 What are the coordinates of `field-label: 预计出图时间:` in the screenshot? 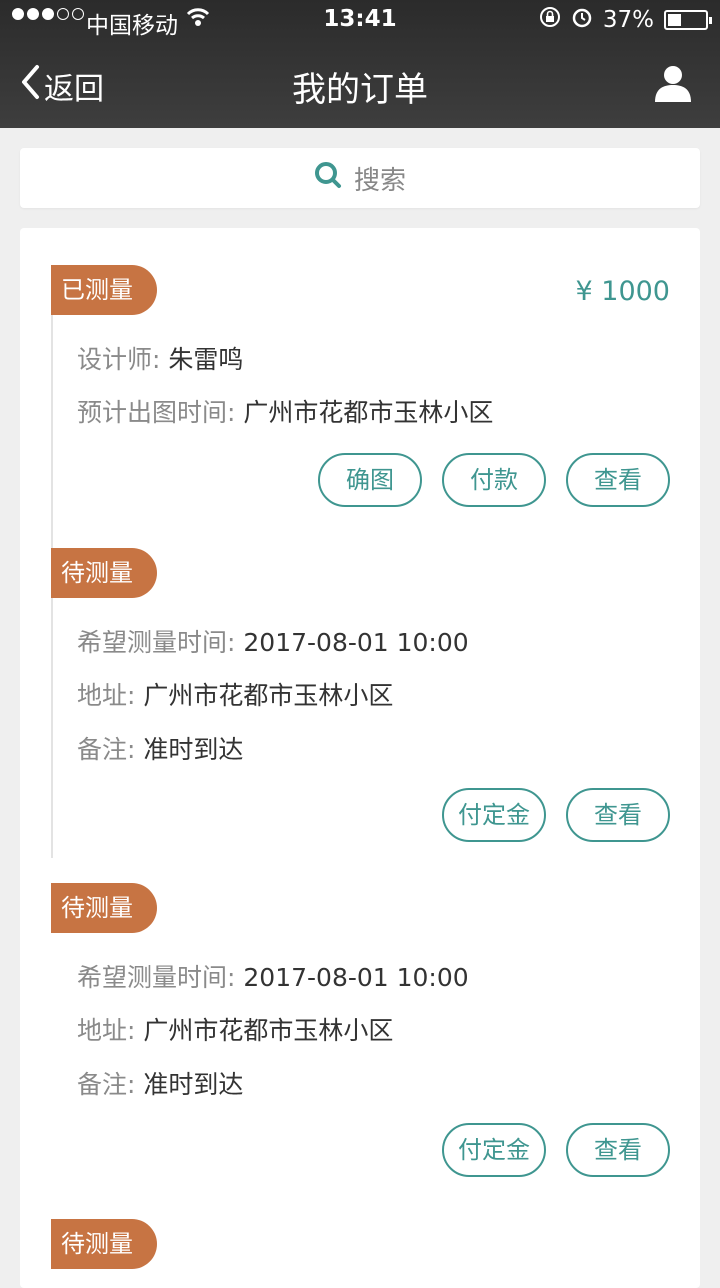 It's located at (156, 412).